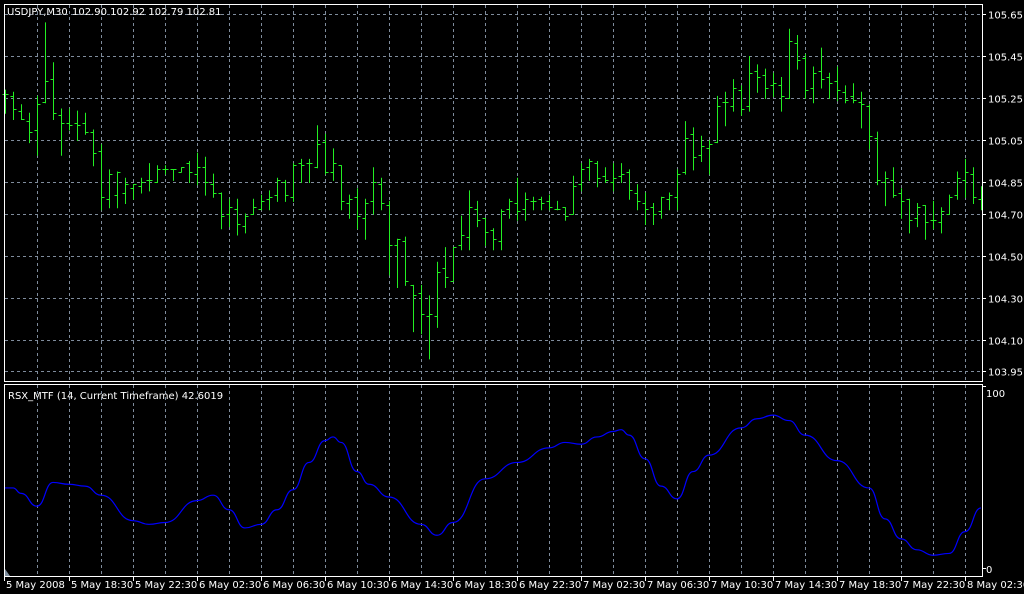 The width and height of the screenshot is (1024, 594). I want to click on time-axis-label: 7 May 02:30, so click(614, 585).